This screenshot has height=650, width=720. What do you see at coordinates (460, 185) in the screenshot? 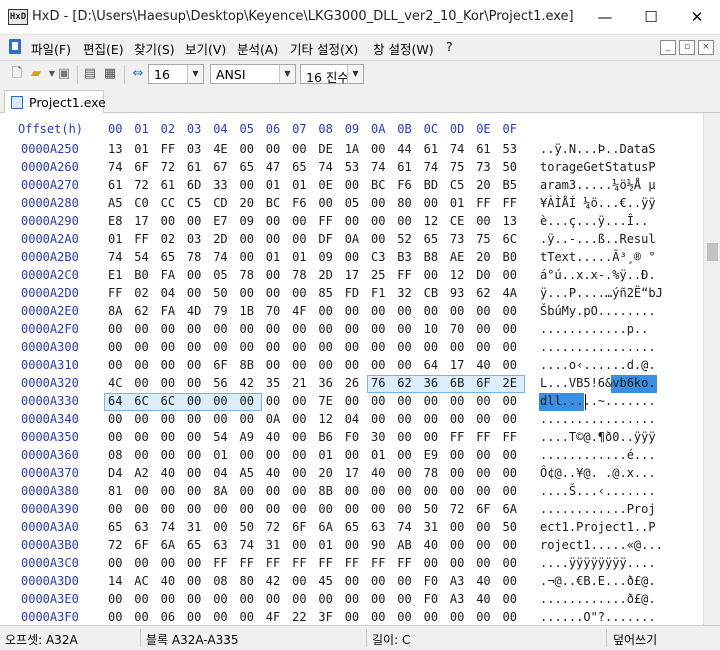
I see `hex-byte: C5` at bounding box center [460, 185].